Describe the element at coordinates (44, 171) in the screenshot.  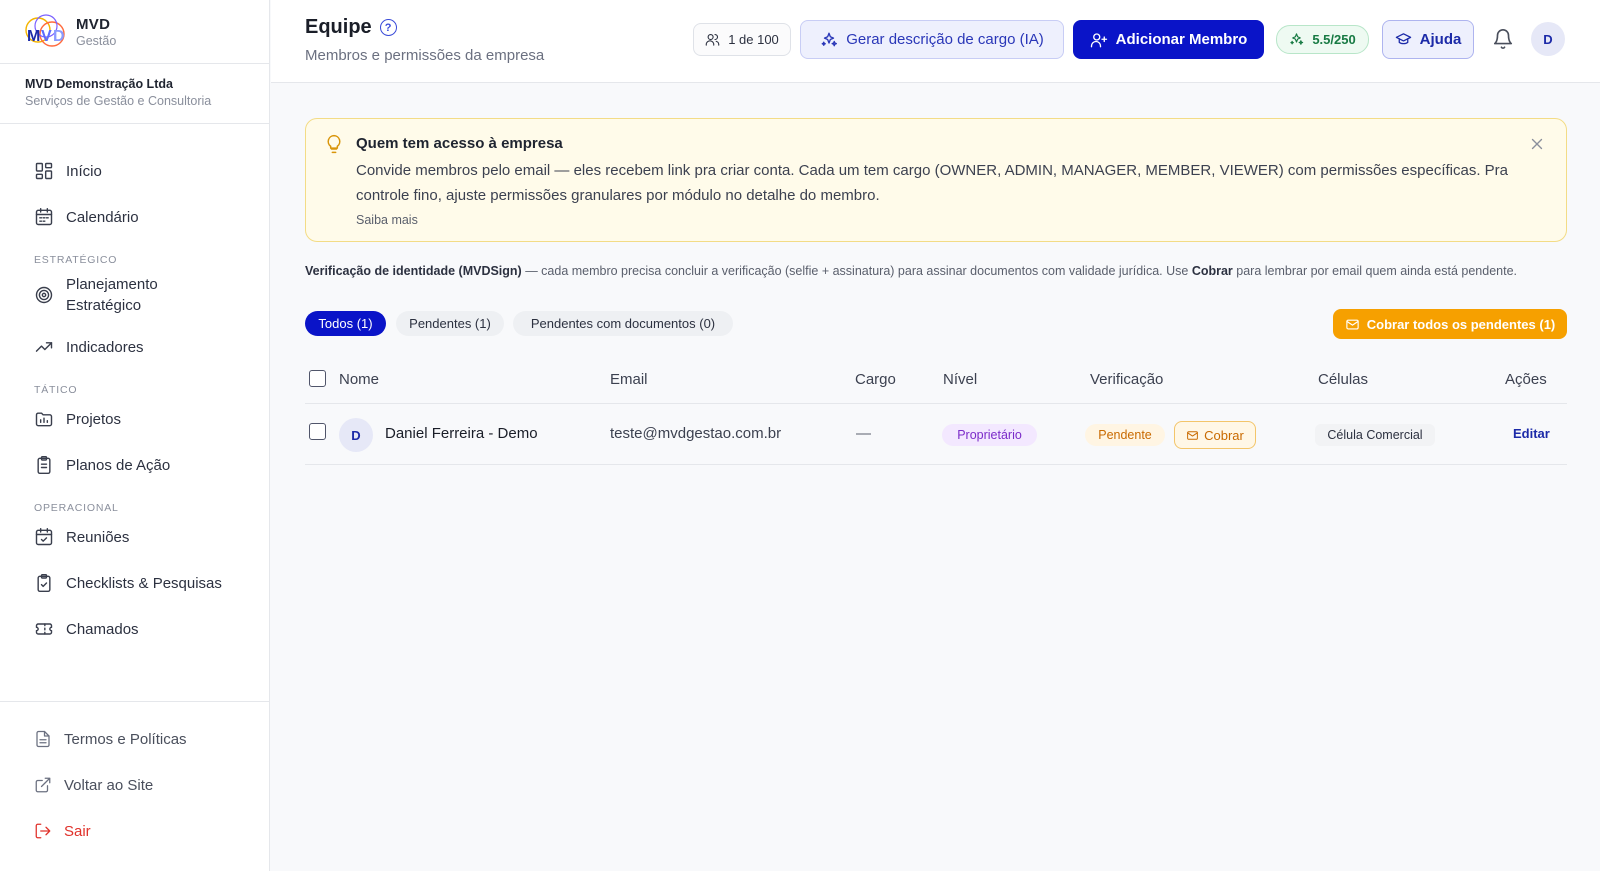
I see `dashboard-icon` at that location.